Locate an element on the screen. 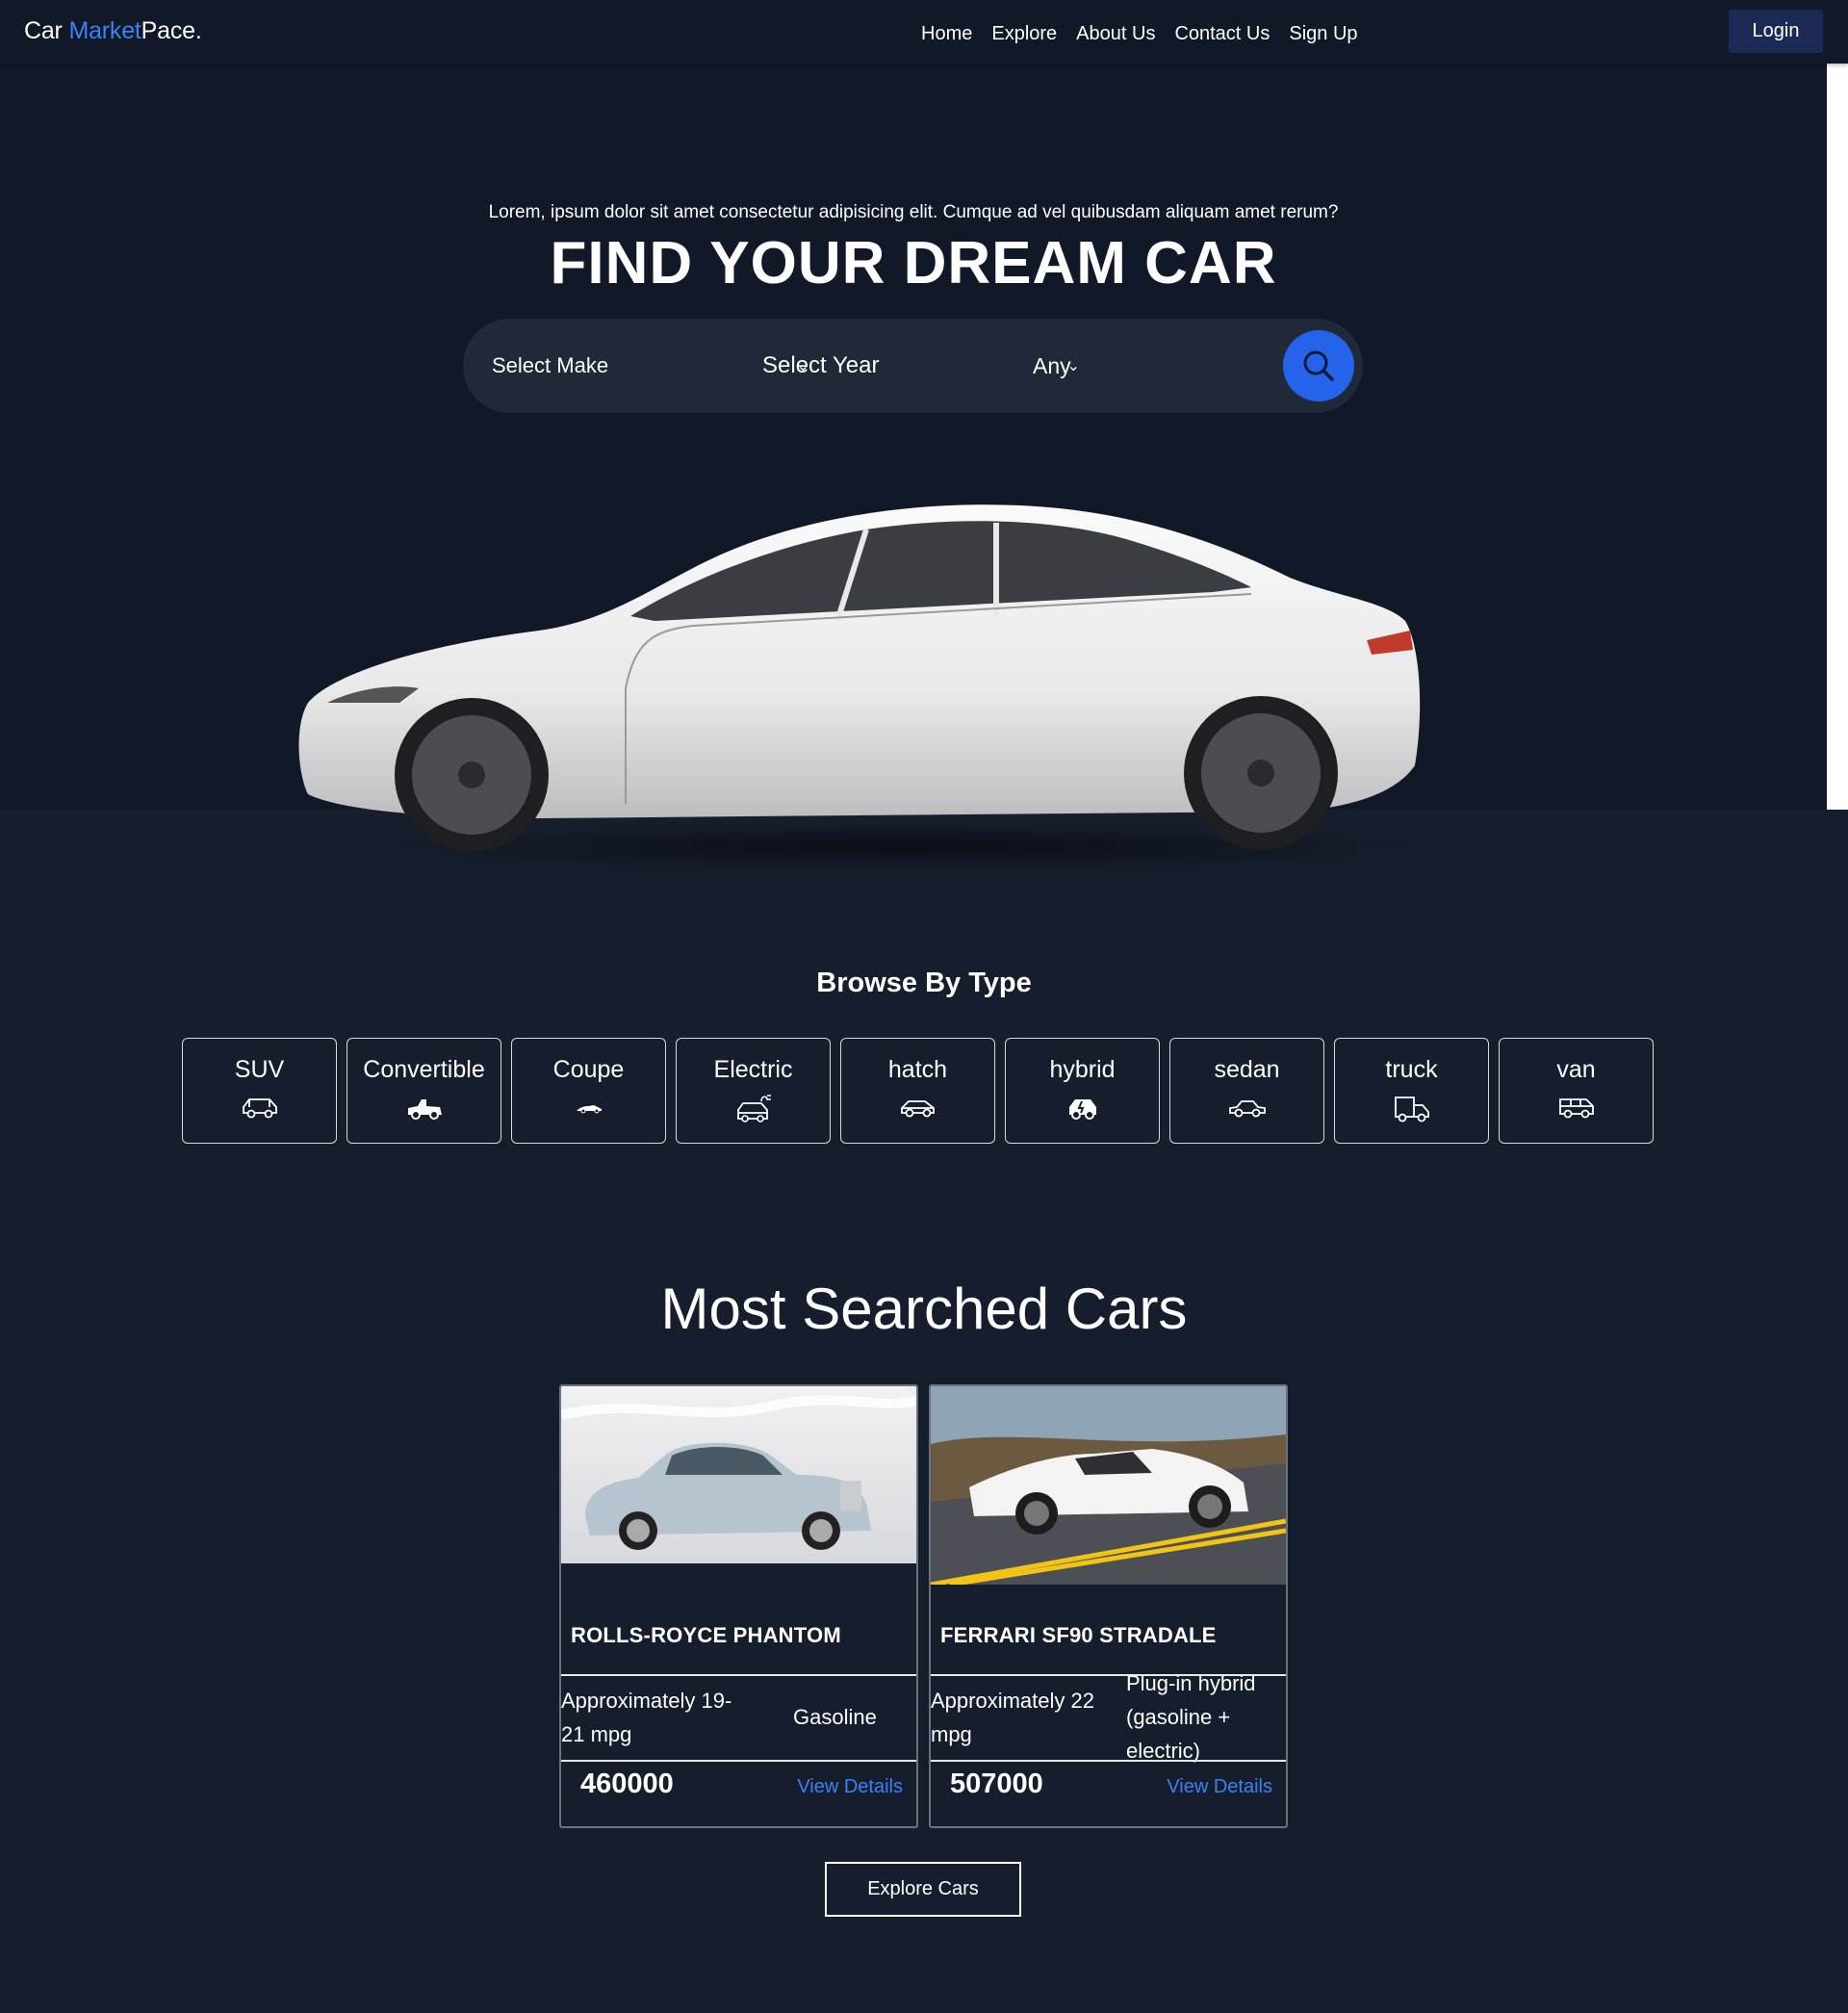 This screenshot has width=1848, height=2013. car-fuel-type: Plug-in hybrid (gasoline + electric) is located at coordinates (1191, 1717).